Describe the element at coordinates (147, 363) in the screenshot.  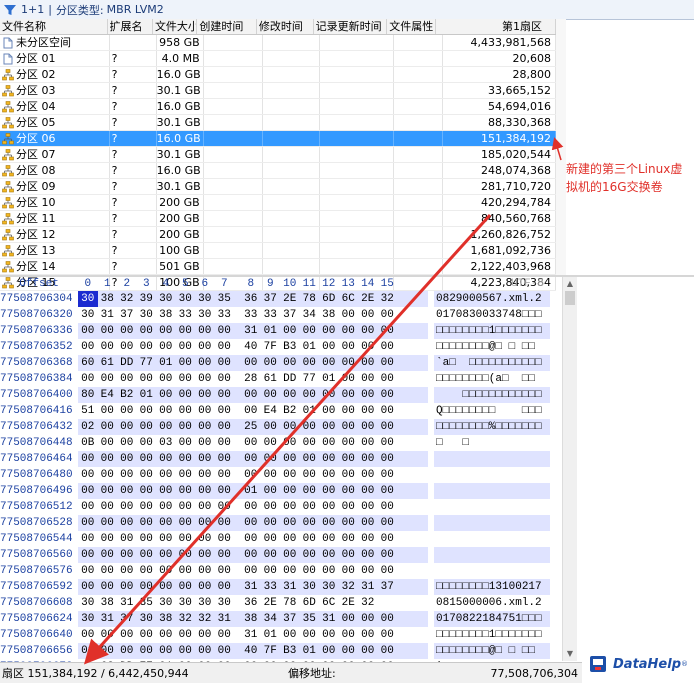
I see `hex-byte: 77` at that location.